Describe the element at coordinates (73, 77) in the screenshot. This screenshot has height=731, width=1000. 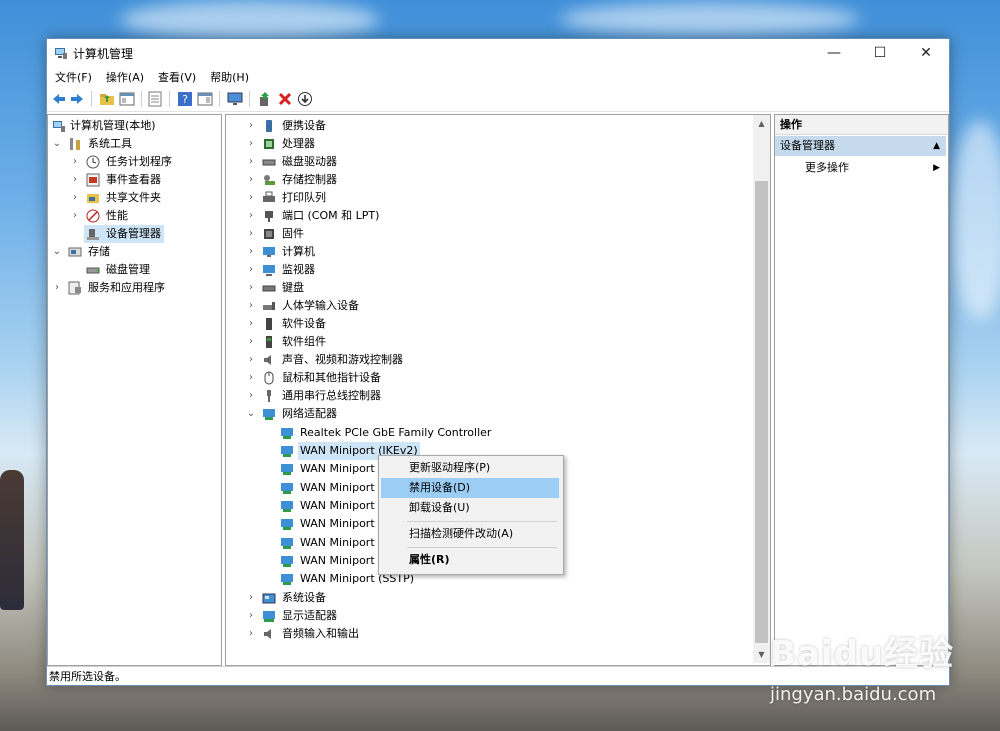
I see `menu-file: 文件(F)` at that location.